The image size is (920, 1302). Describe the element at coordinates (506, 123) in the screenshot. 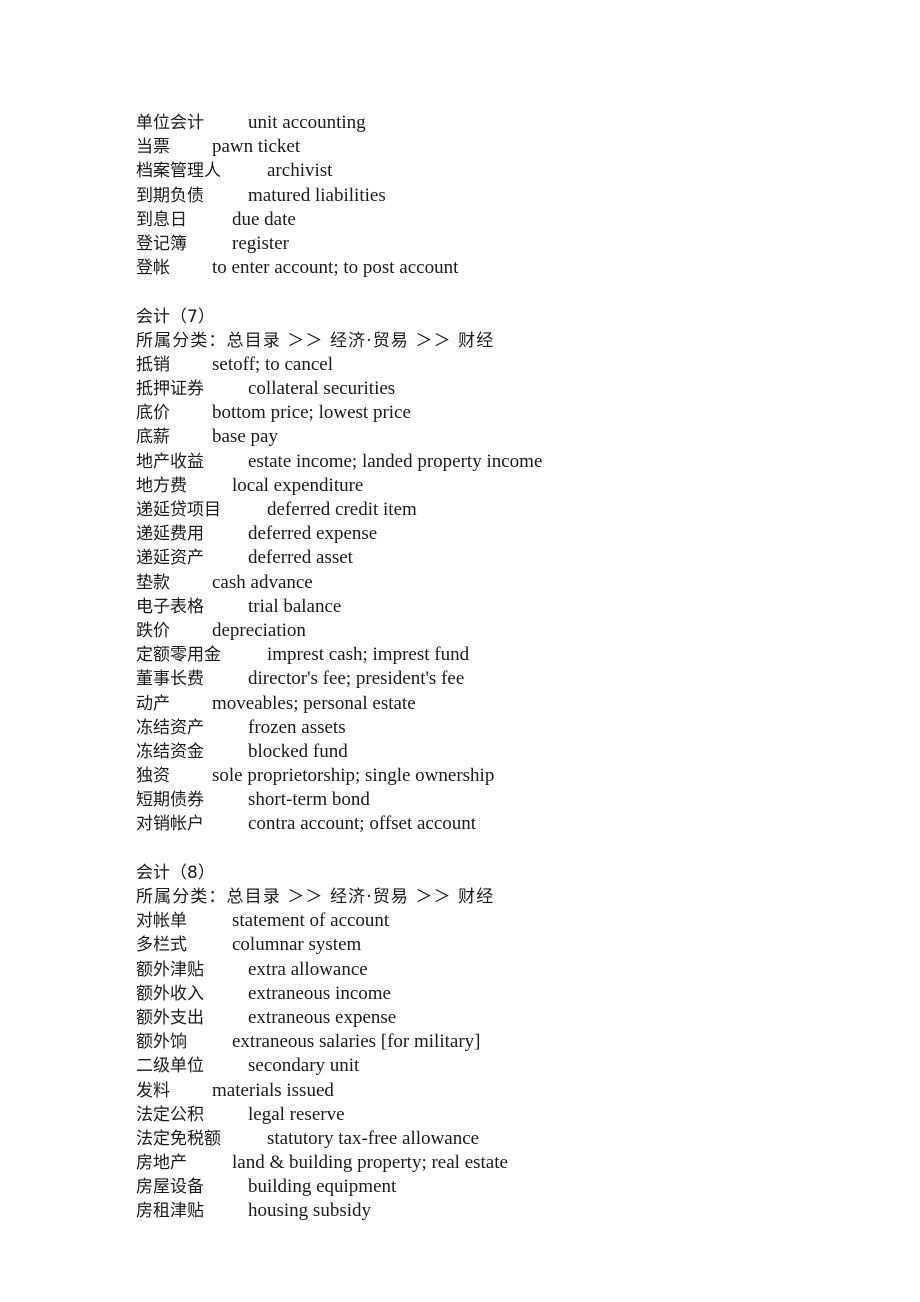

I see `glossary-entry: 单位会计 unit accounting` at that location.